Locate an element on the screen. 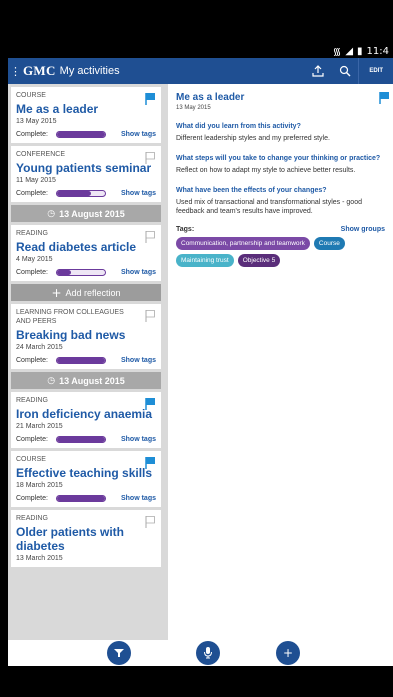 The image size is (393, 697). add-reflection-button: + Add reflection is located at coordinates (86, 292).